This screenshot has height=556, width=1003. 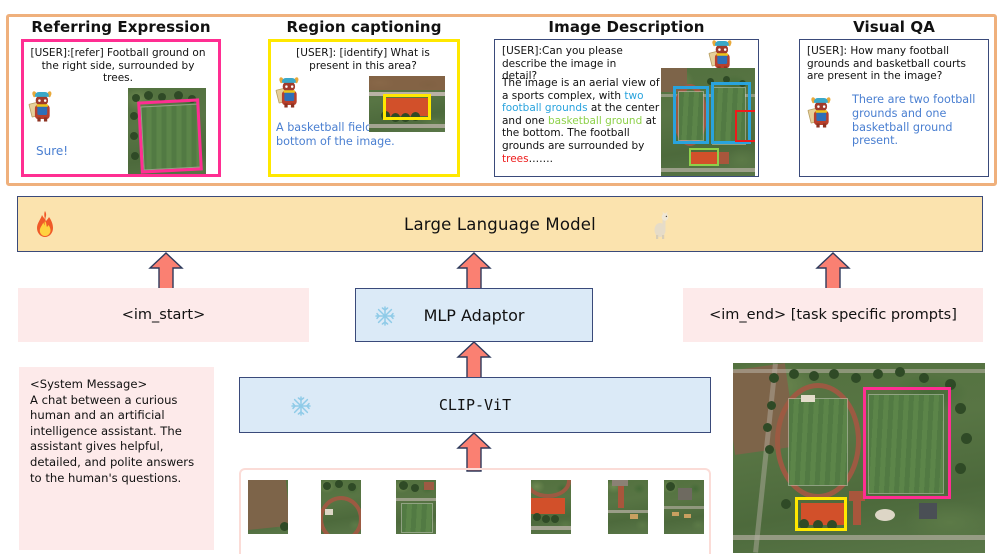 I want to click on mlp-adaptor-label: MLP Adaptor, so click(x=474, y=315).